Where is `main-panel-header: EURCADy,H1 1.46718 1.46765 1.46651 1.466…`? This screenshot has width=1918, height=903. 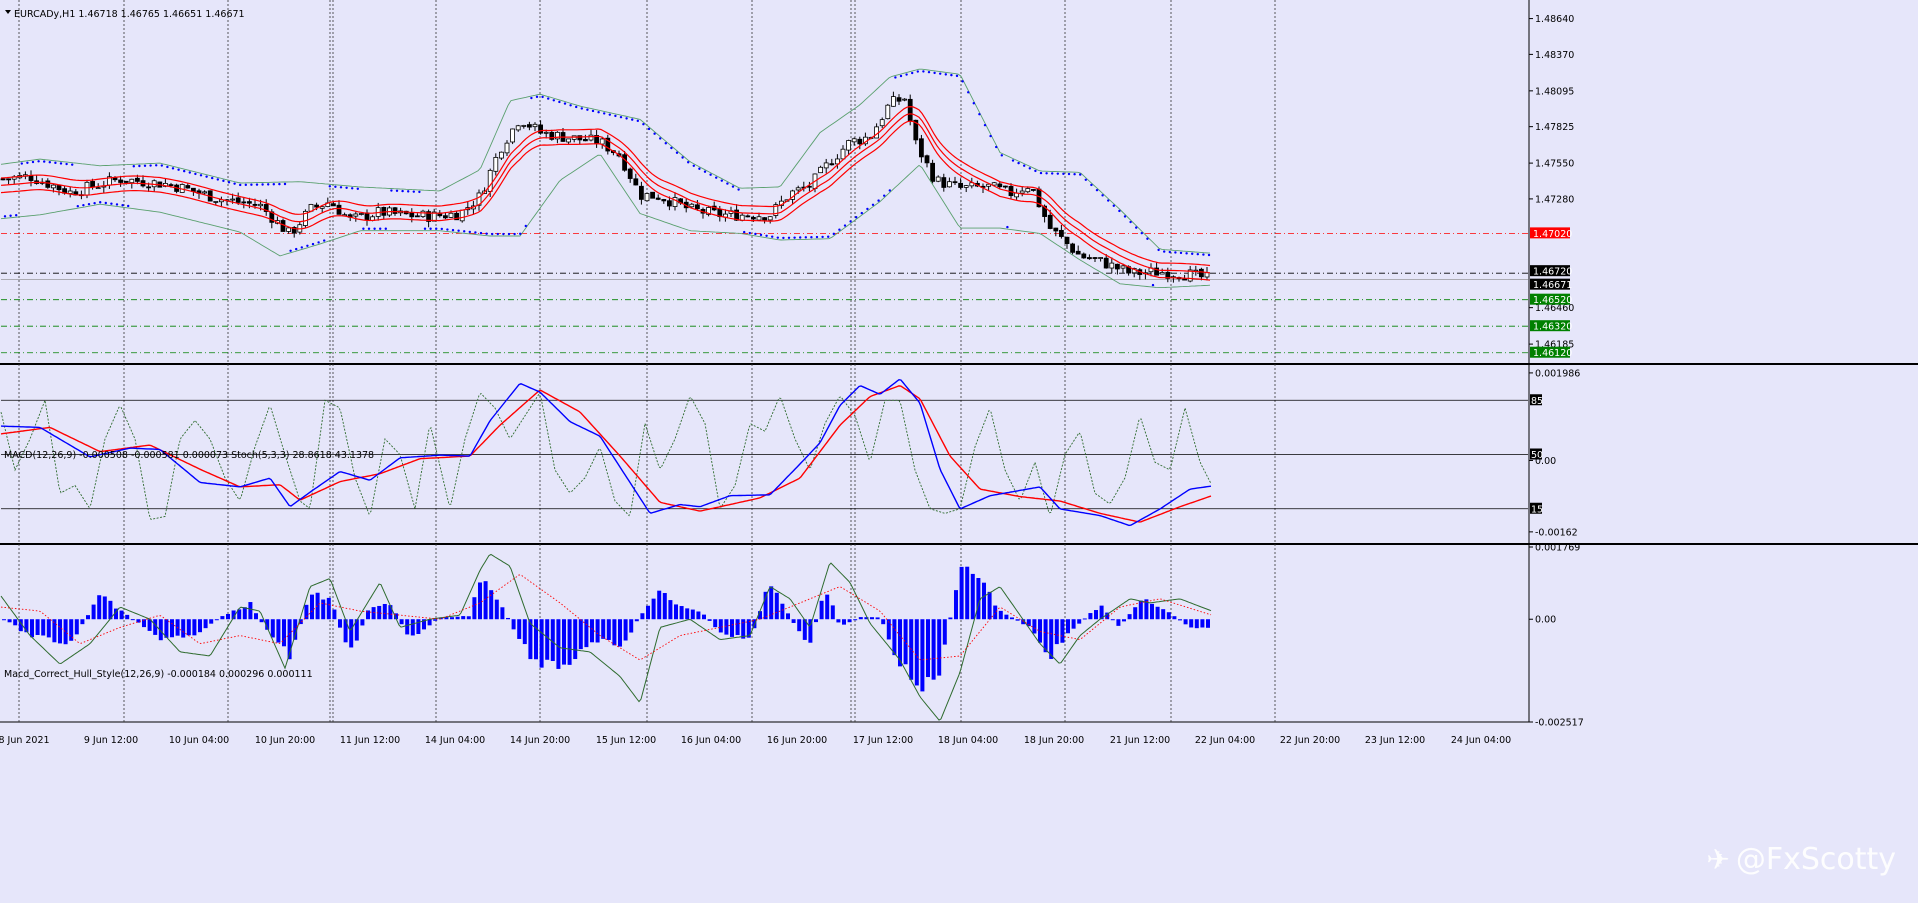 main-panel-header: EURCADy,H1 1.46718 1.46765 1.46651 1.466… is located at coordinates (129, 14).